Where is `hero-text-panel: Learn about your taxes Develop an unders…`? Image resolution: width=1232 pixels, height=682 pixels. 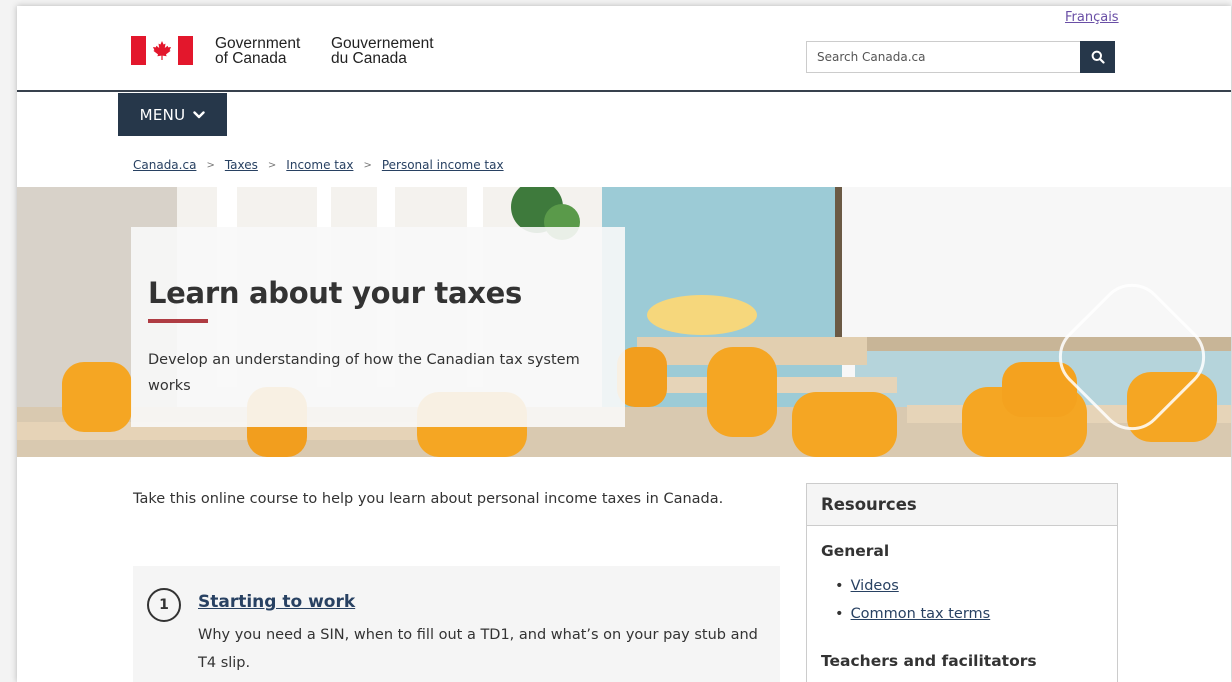
hero-text-panel: Learn about your taxes Develop an unders… is located at coordinates (378, 327).